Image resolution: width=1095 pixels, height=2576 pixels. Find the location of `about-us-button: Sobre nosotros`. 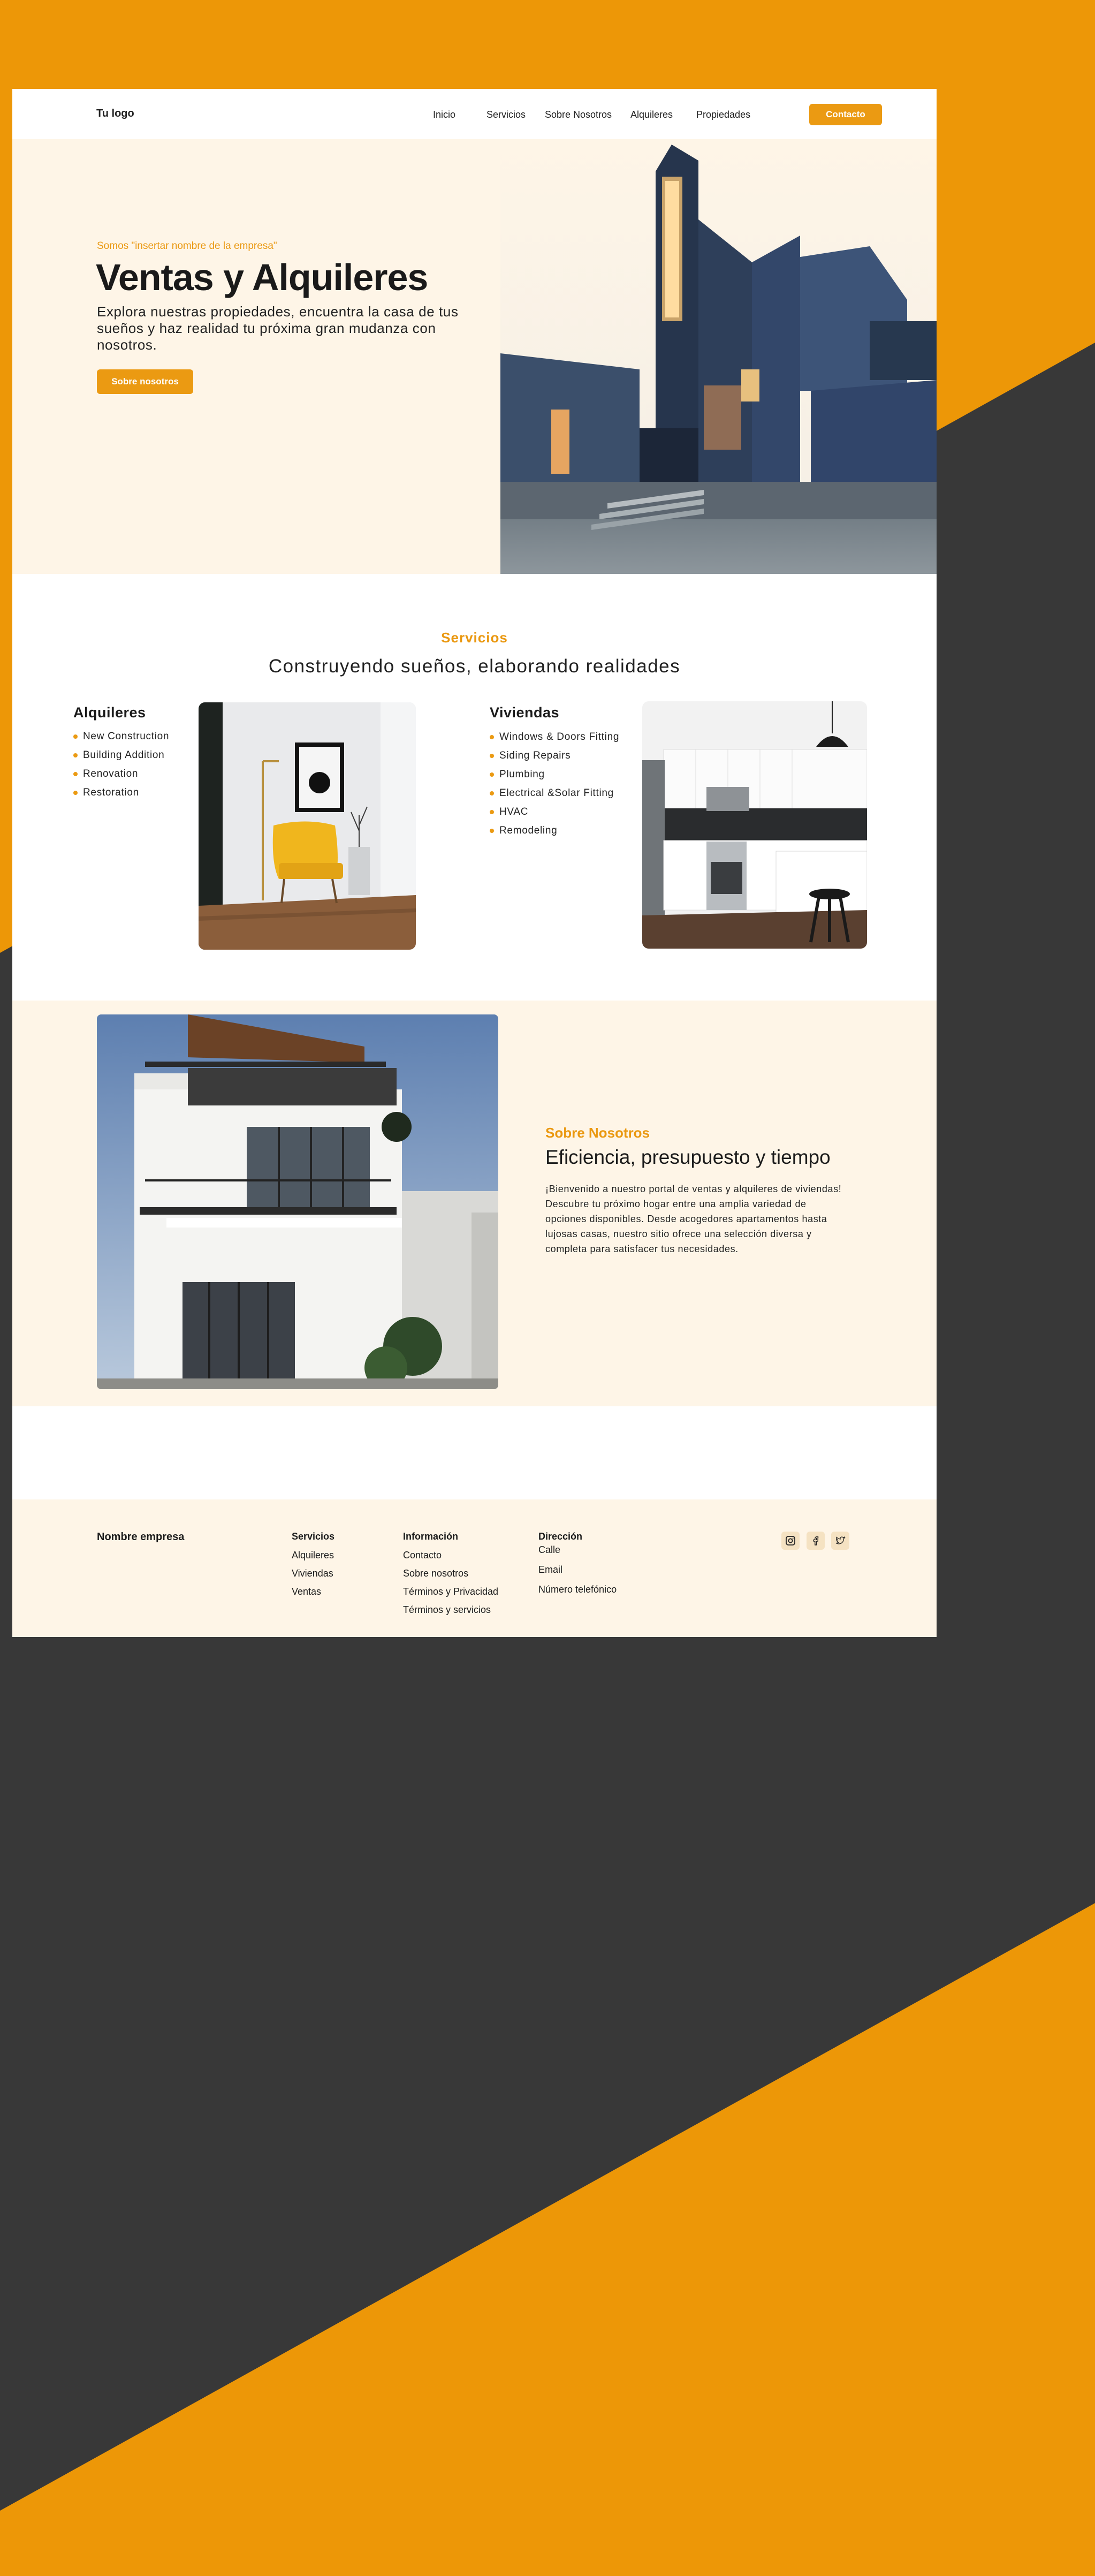

about-us-button: Sobre nosotros is located at coordinates (145, 381).